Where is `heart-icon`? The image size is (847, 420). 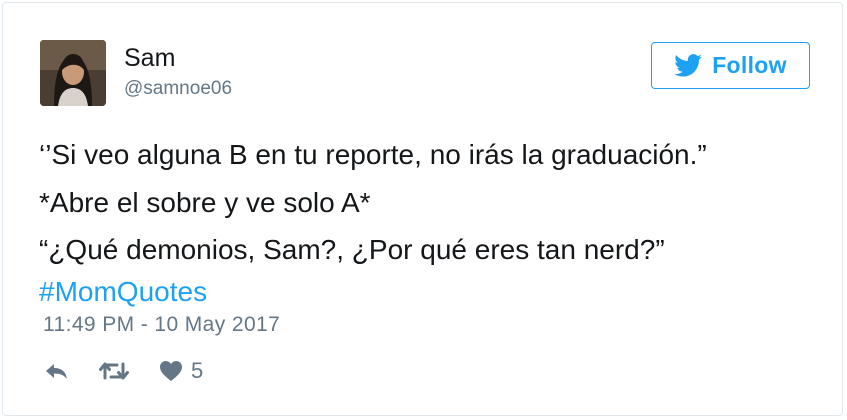
heart-icon is located at coordinates (171, 371).